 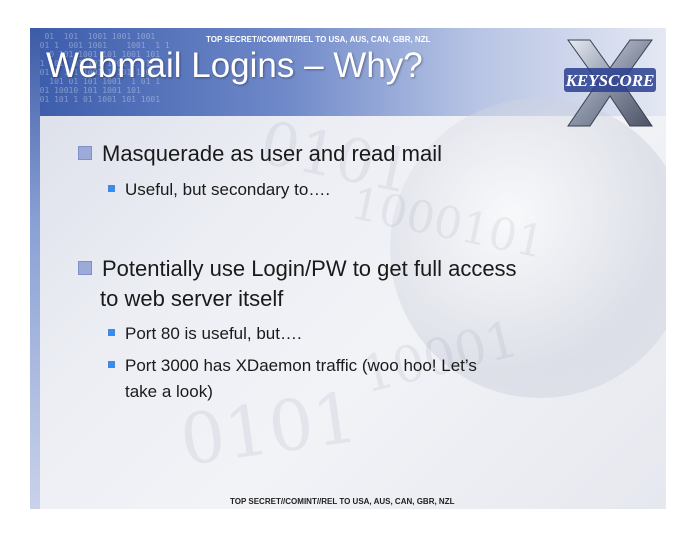 I want to click on sub-bullet-2-2-continuation: take a look), so click(x=169, y=392).